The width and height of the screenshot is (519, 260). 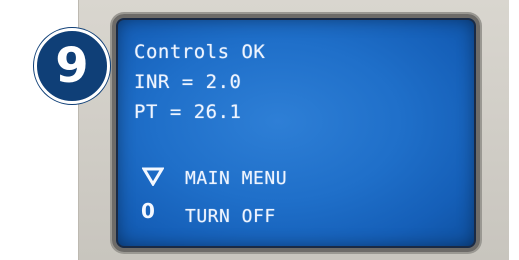 I want to click on turn-off-option: TURN OFF, so click(x=230, y=217).